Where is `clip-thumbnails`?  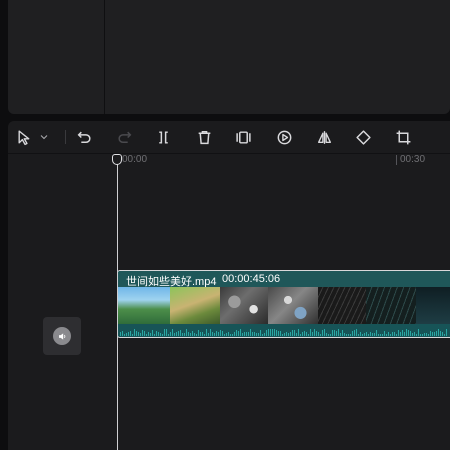 clip-thumbnails is located at coordinates (284, 305).